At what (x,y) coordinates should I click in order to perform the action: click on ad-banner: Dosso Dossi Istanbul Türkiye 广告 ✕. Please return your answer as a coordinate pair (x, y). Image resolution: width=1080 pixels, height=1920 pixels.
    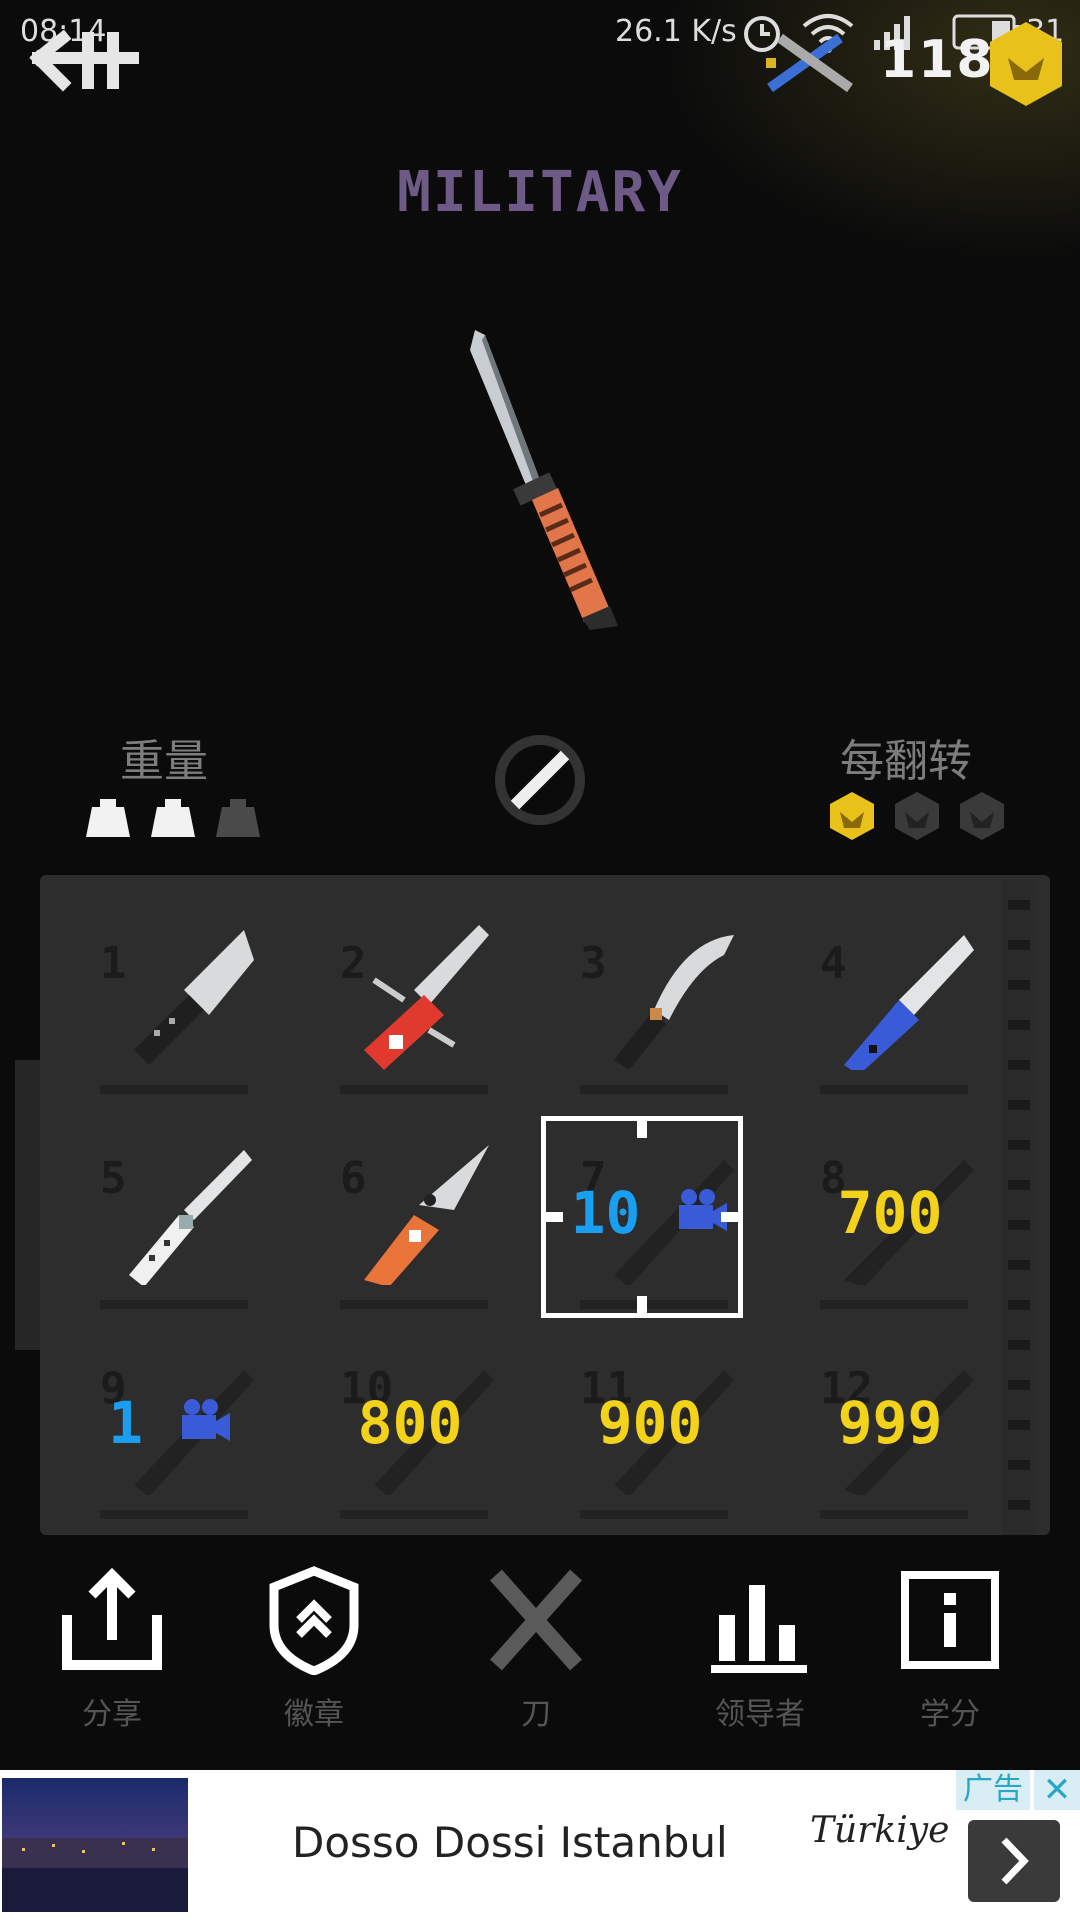
    Looking at the image, I should click on (540, 1845).